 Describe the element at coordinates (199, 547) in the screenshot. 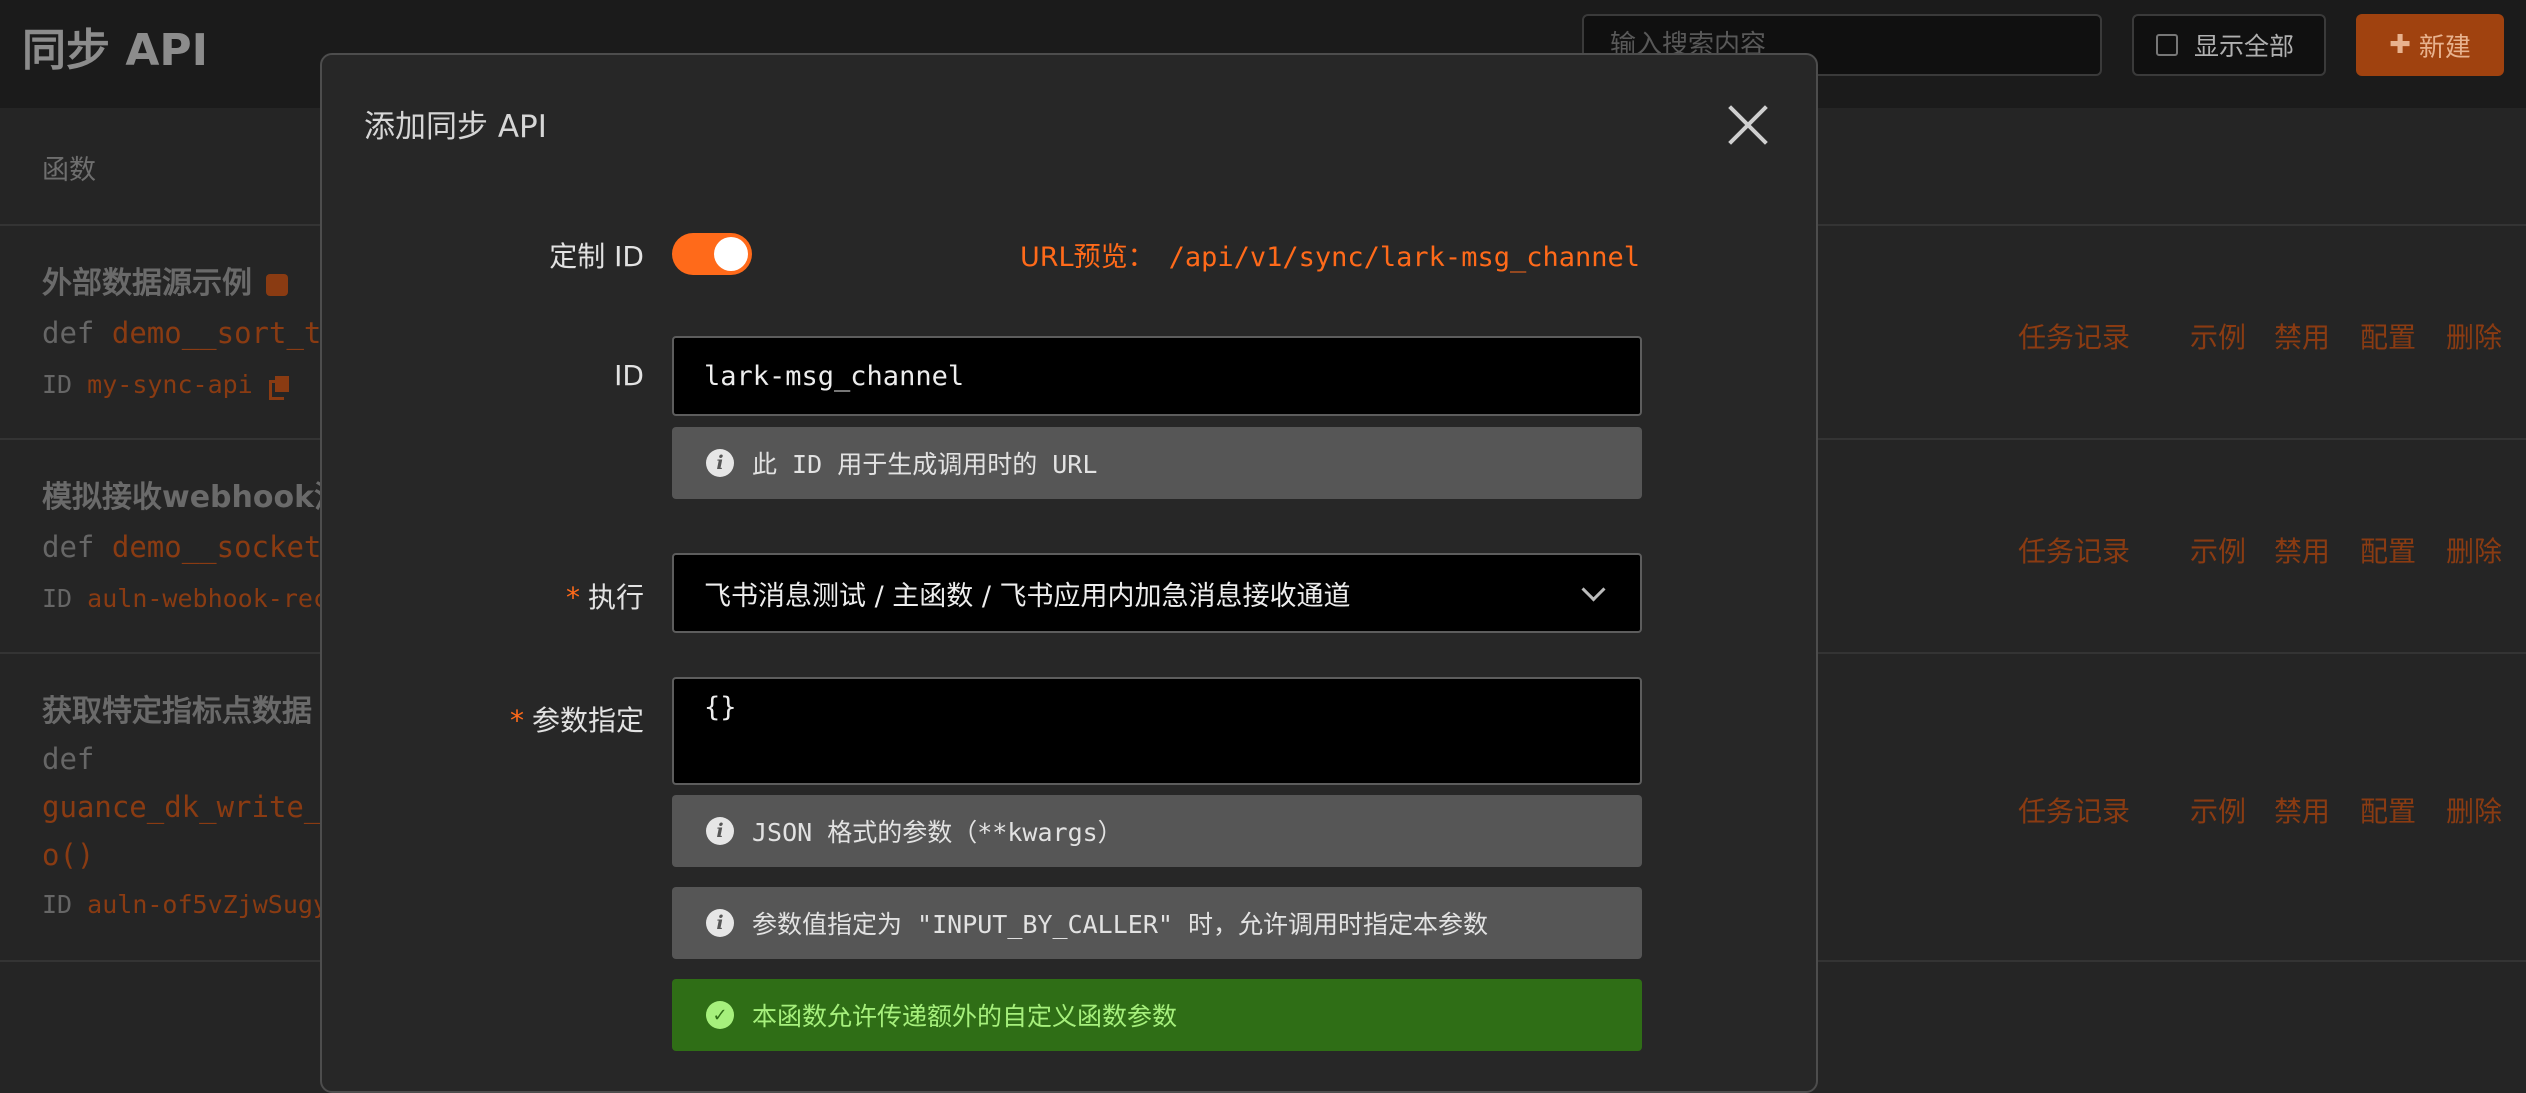

I see `row-def: def demo__socket_t` at that location.